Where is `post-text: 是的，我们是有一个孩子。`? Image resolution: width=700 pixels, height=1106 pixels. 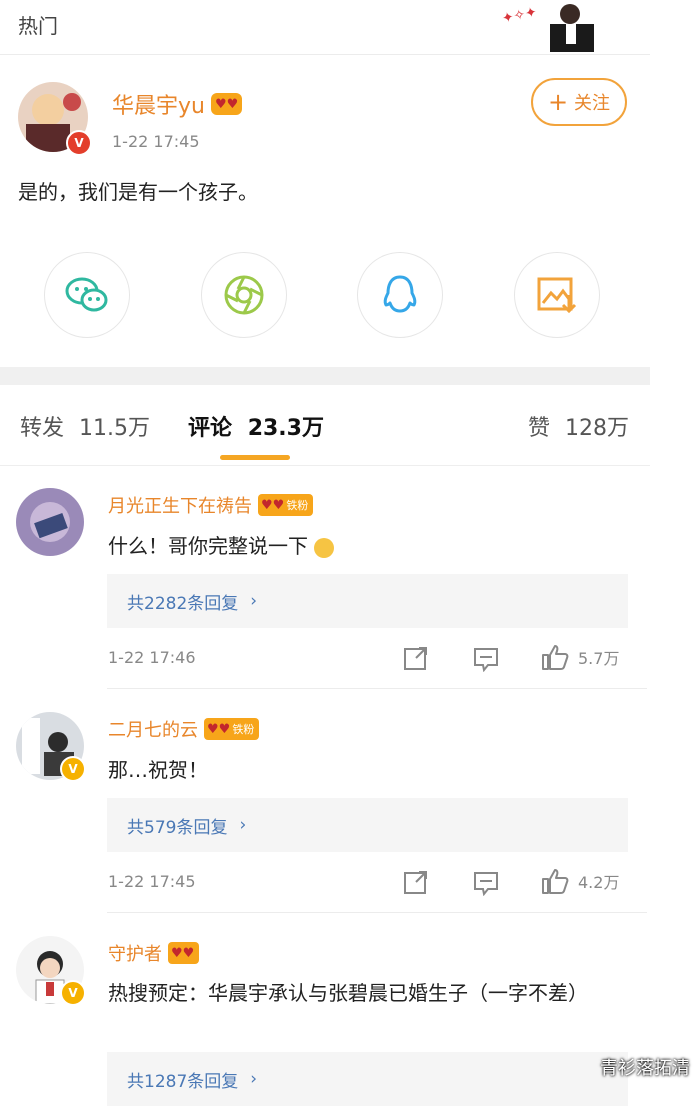 post-text: 是的，我们是有一个孩子。 is located at coordinates (138, 192).